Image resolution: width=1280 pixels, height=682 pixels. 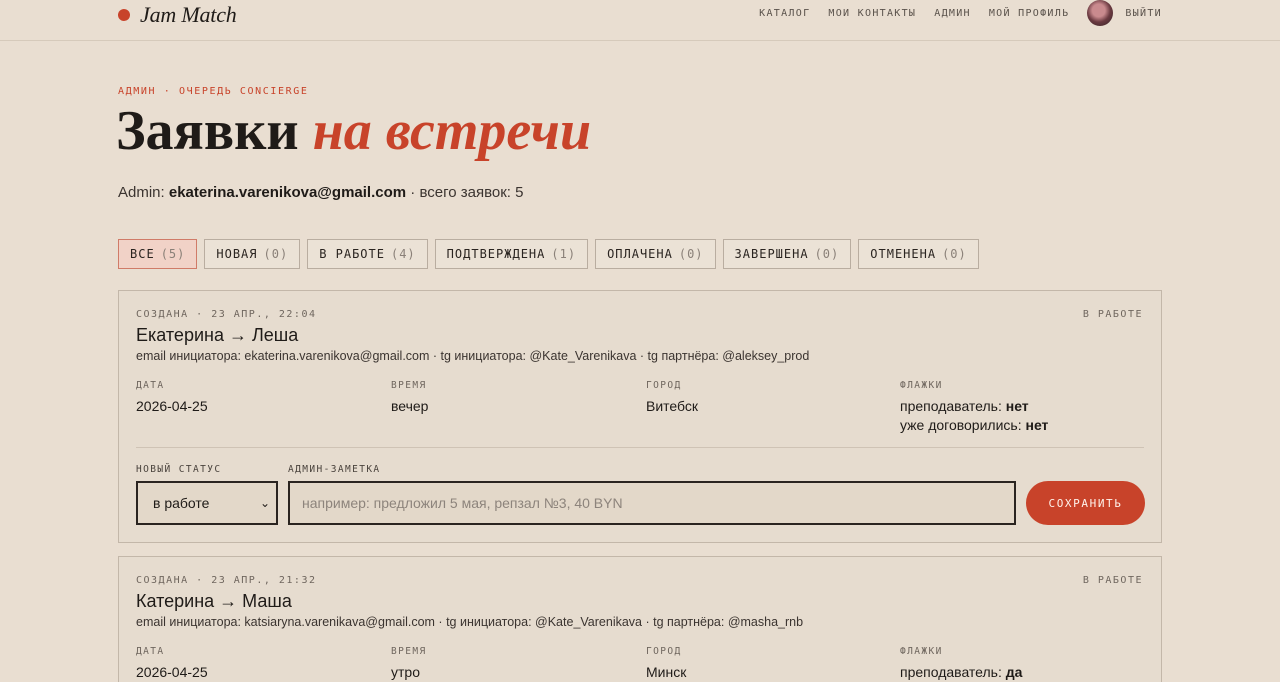 I want to click on flag-agreed-label: уже договорились:, so click(x=961, y=425).